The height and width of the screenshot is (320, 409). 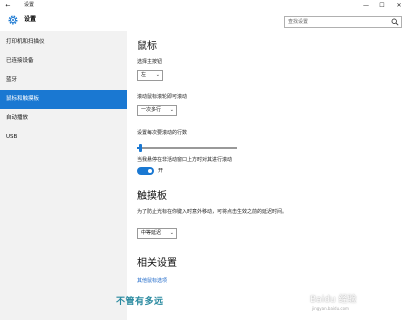 I want to click on app-title: 设置, so click(x=30, y=19).